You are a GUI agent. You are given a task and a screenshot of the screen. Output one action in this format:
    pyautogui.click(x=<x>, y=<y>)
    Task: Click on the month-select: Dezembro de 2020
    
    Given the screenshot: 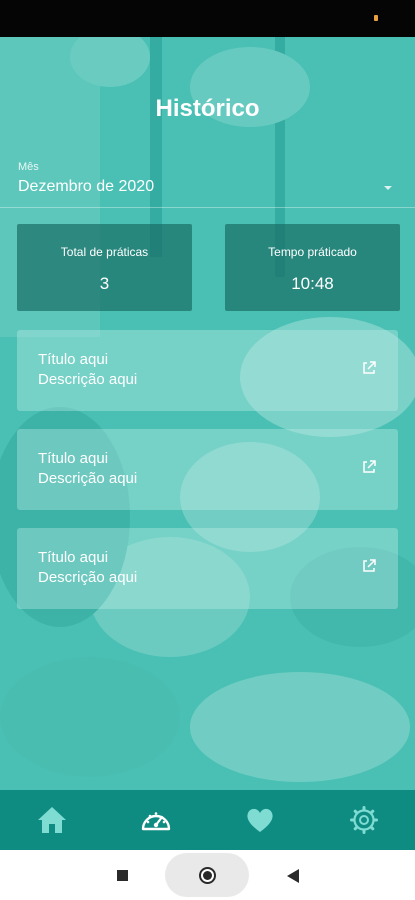 What is the action you would take?
    pyautogui.click(x=86, y=187)
    